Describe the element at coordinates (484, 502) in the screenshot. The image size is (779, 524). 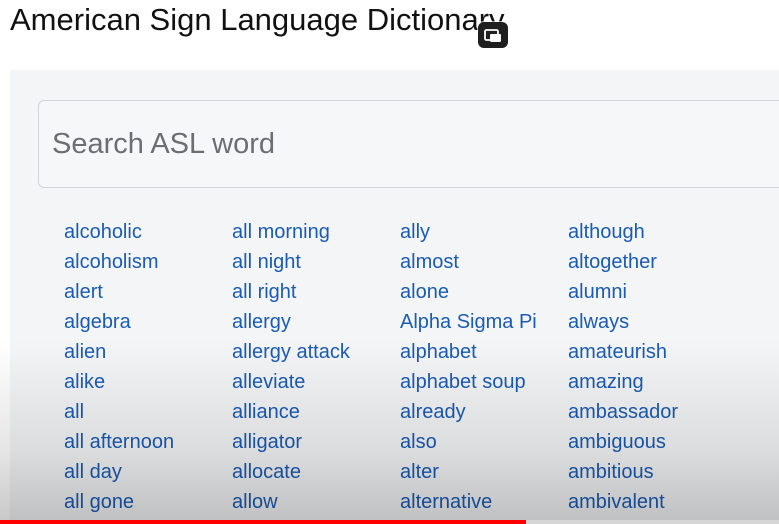
I see `word-link: alternative` at that location.